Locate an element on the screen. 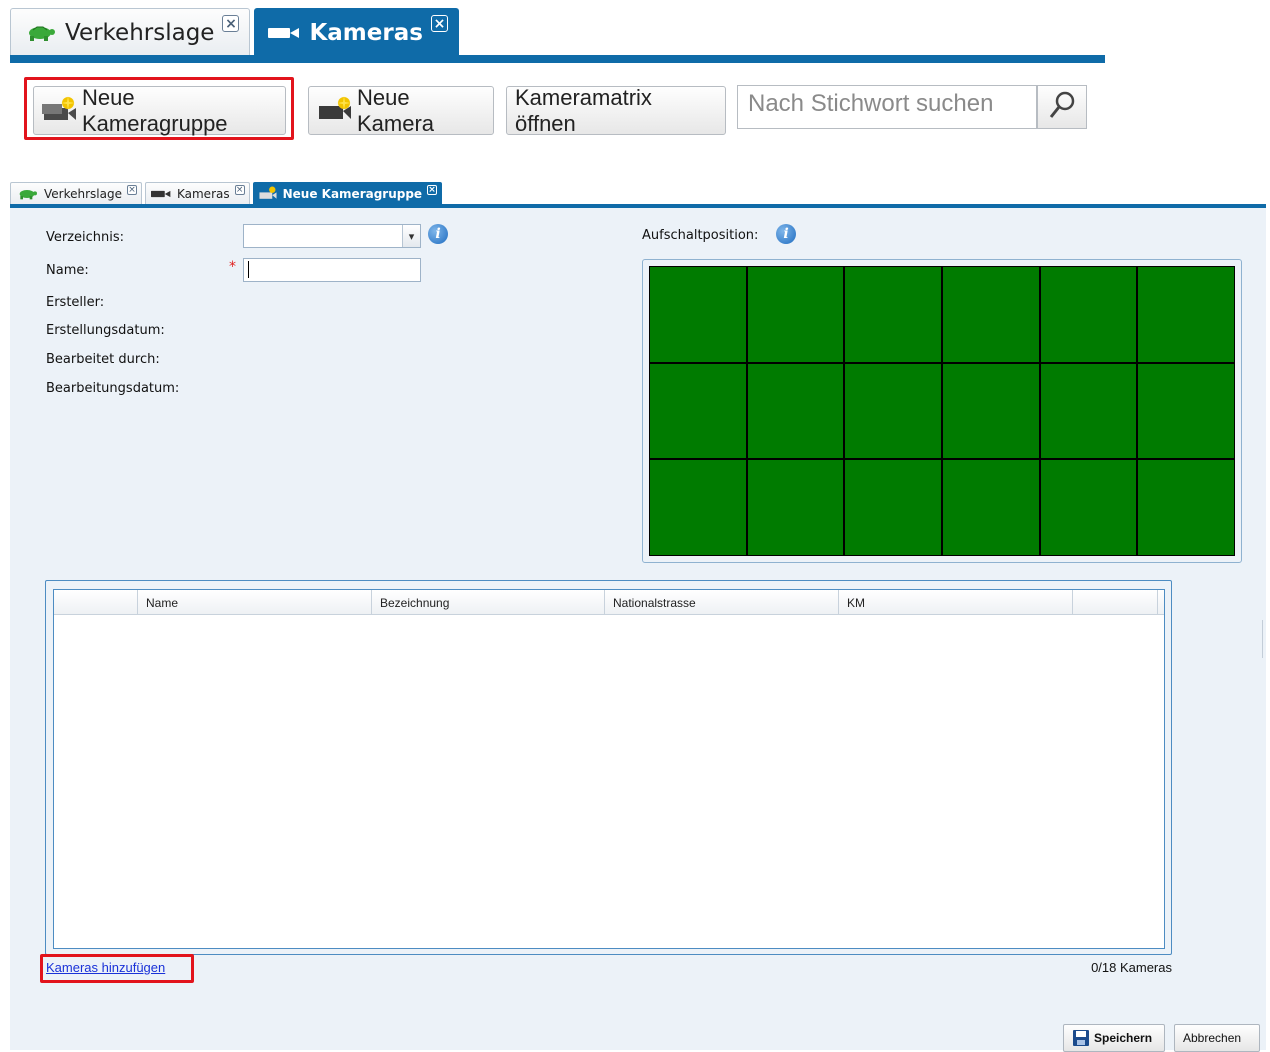 This screenshot has width=1270, height=1052. directory-select: ▾ is located at coordinates (332, 236).